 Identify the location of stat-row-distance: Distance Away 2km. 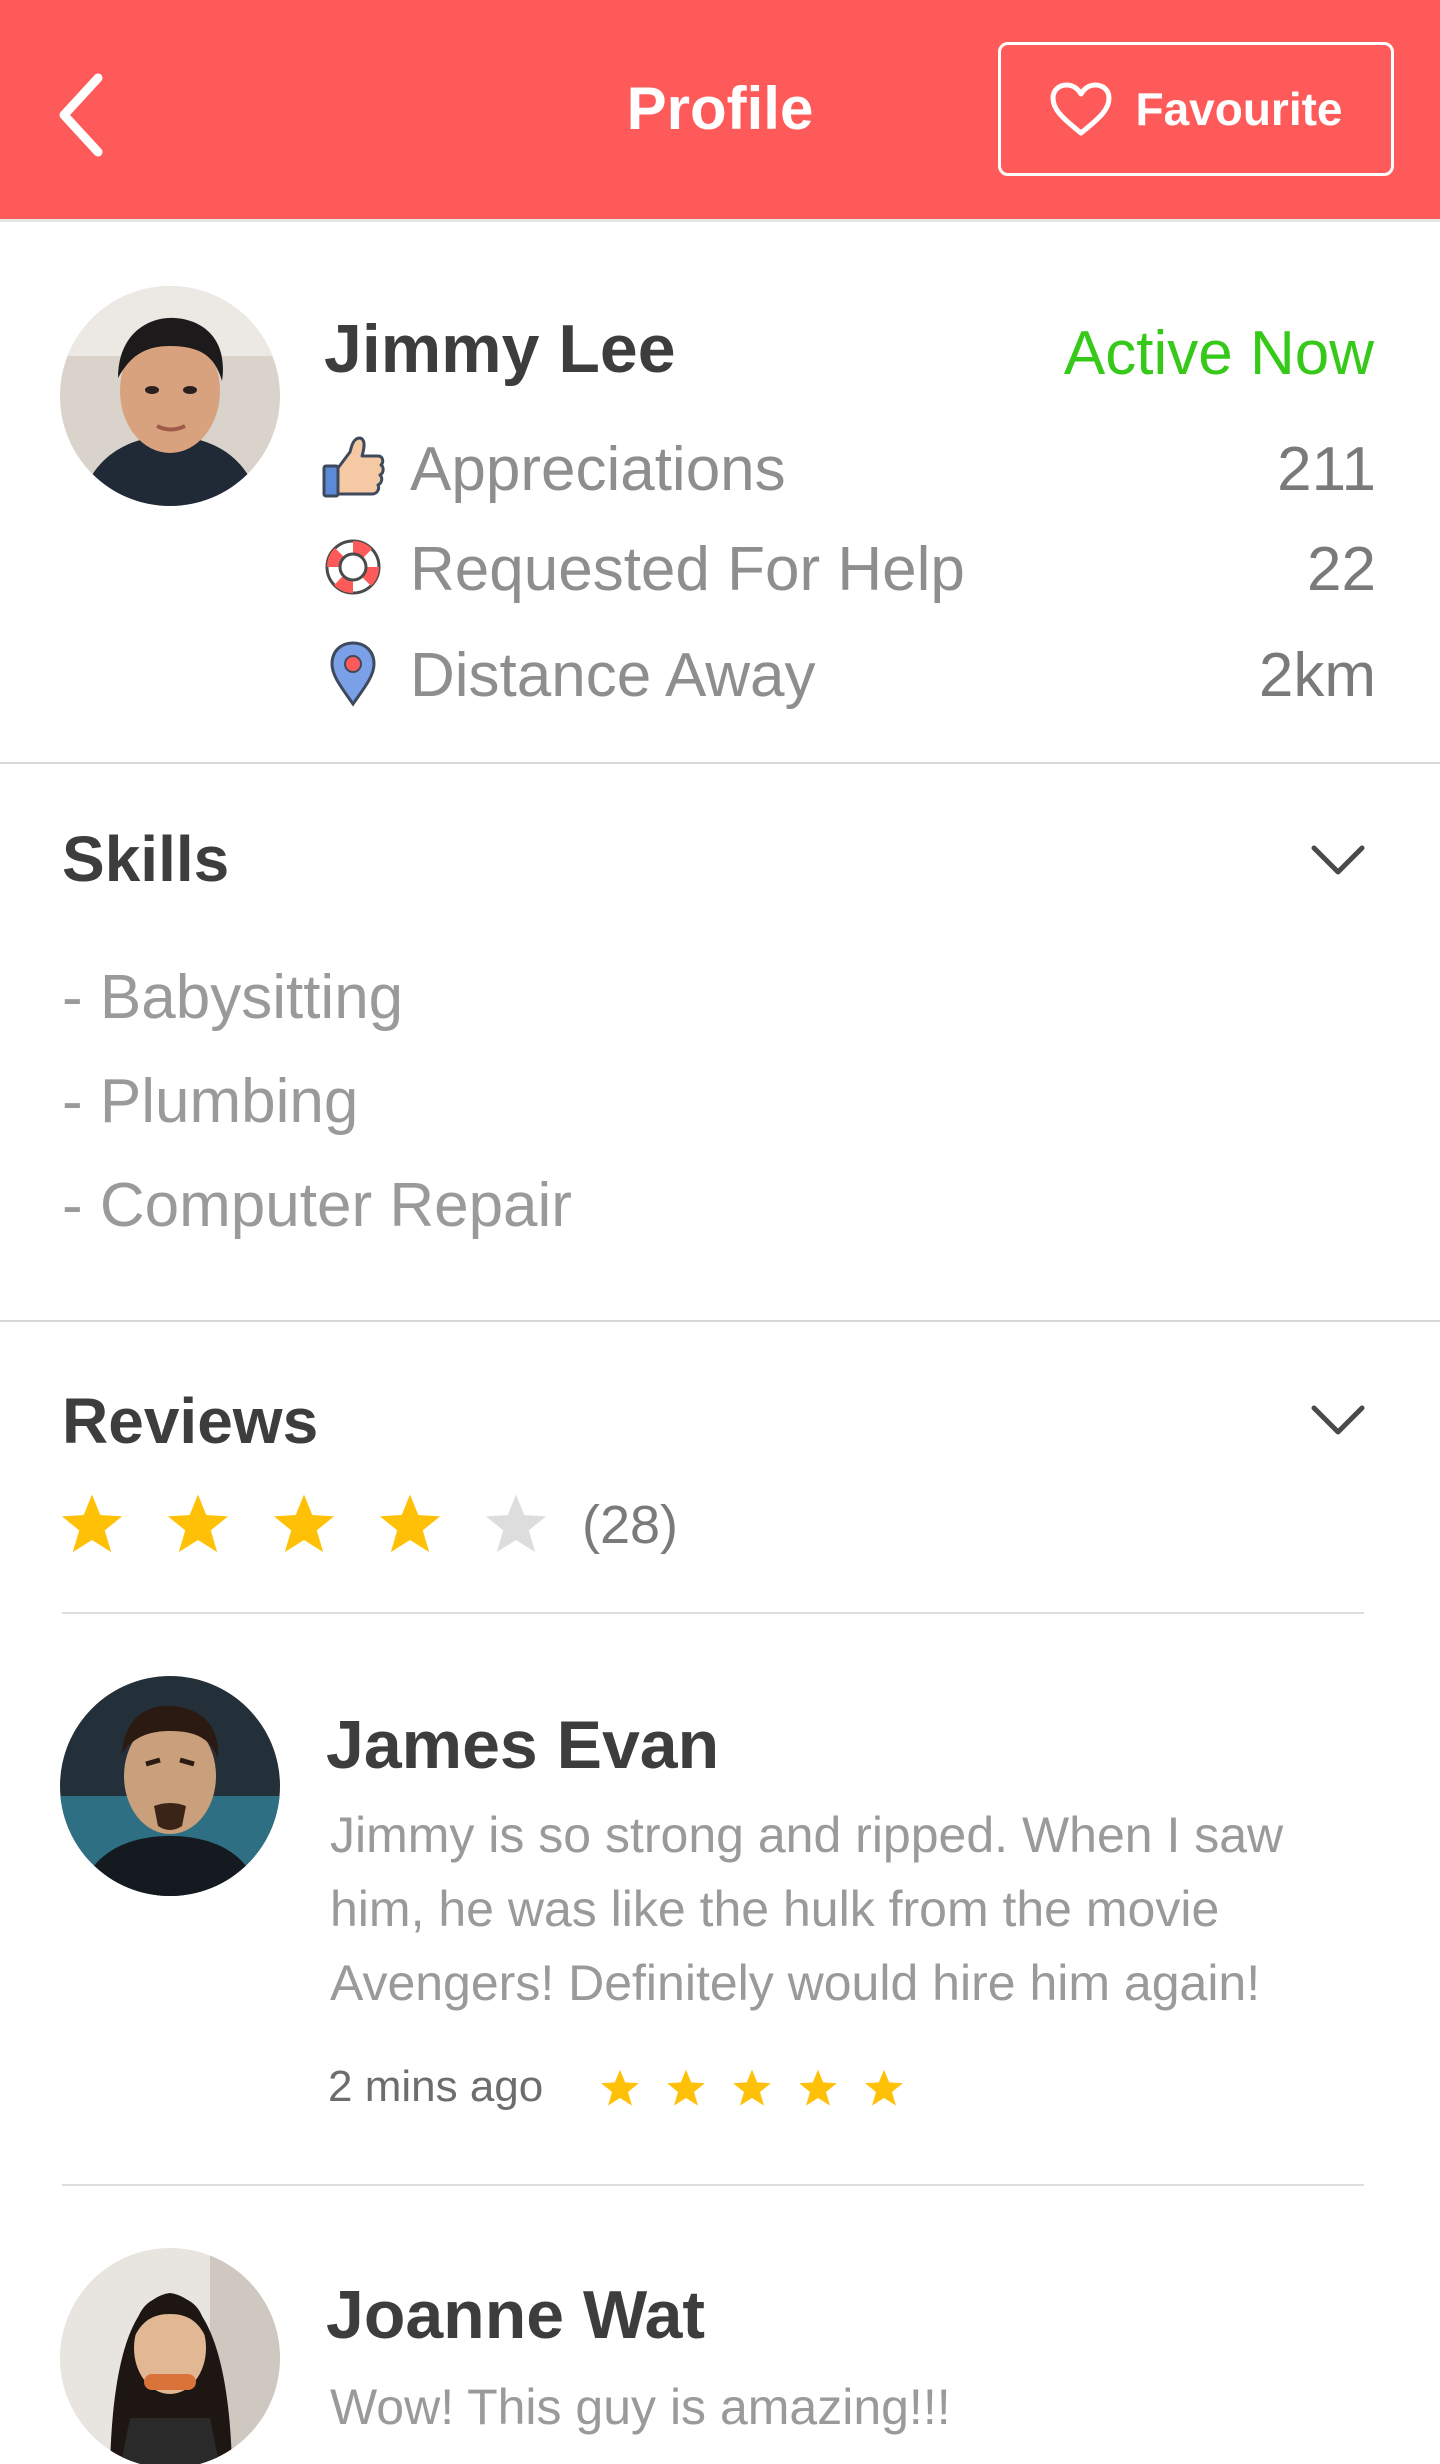
(848, 675).